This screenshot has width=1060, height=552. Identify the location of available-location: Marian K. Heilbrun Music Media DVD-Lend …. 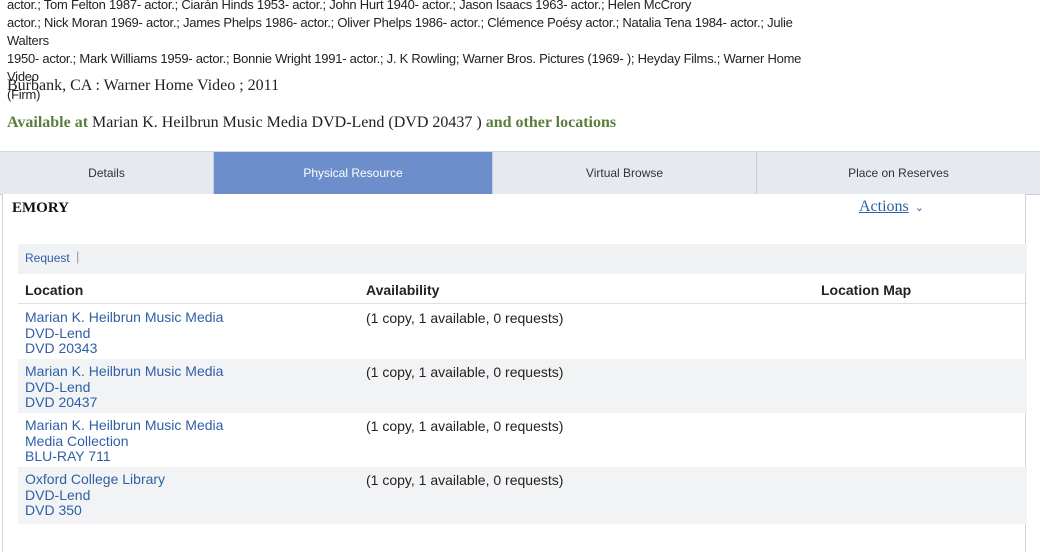
(287, 122).